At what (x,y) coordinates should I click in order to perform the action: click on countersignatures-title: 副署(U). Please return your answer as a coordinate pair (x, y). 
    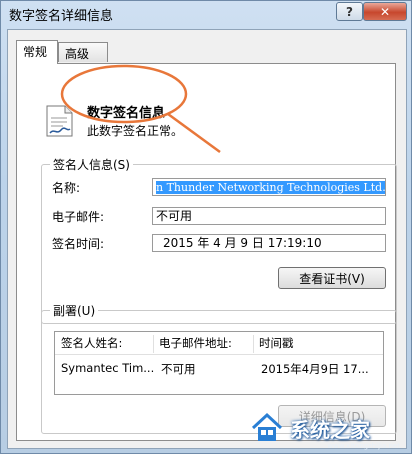
    Looking at the image, I should click on (74, 310).